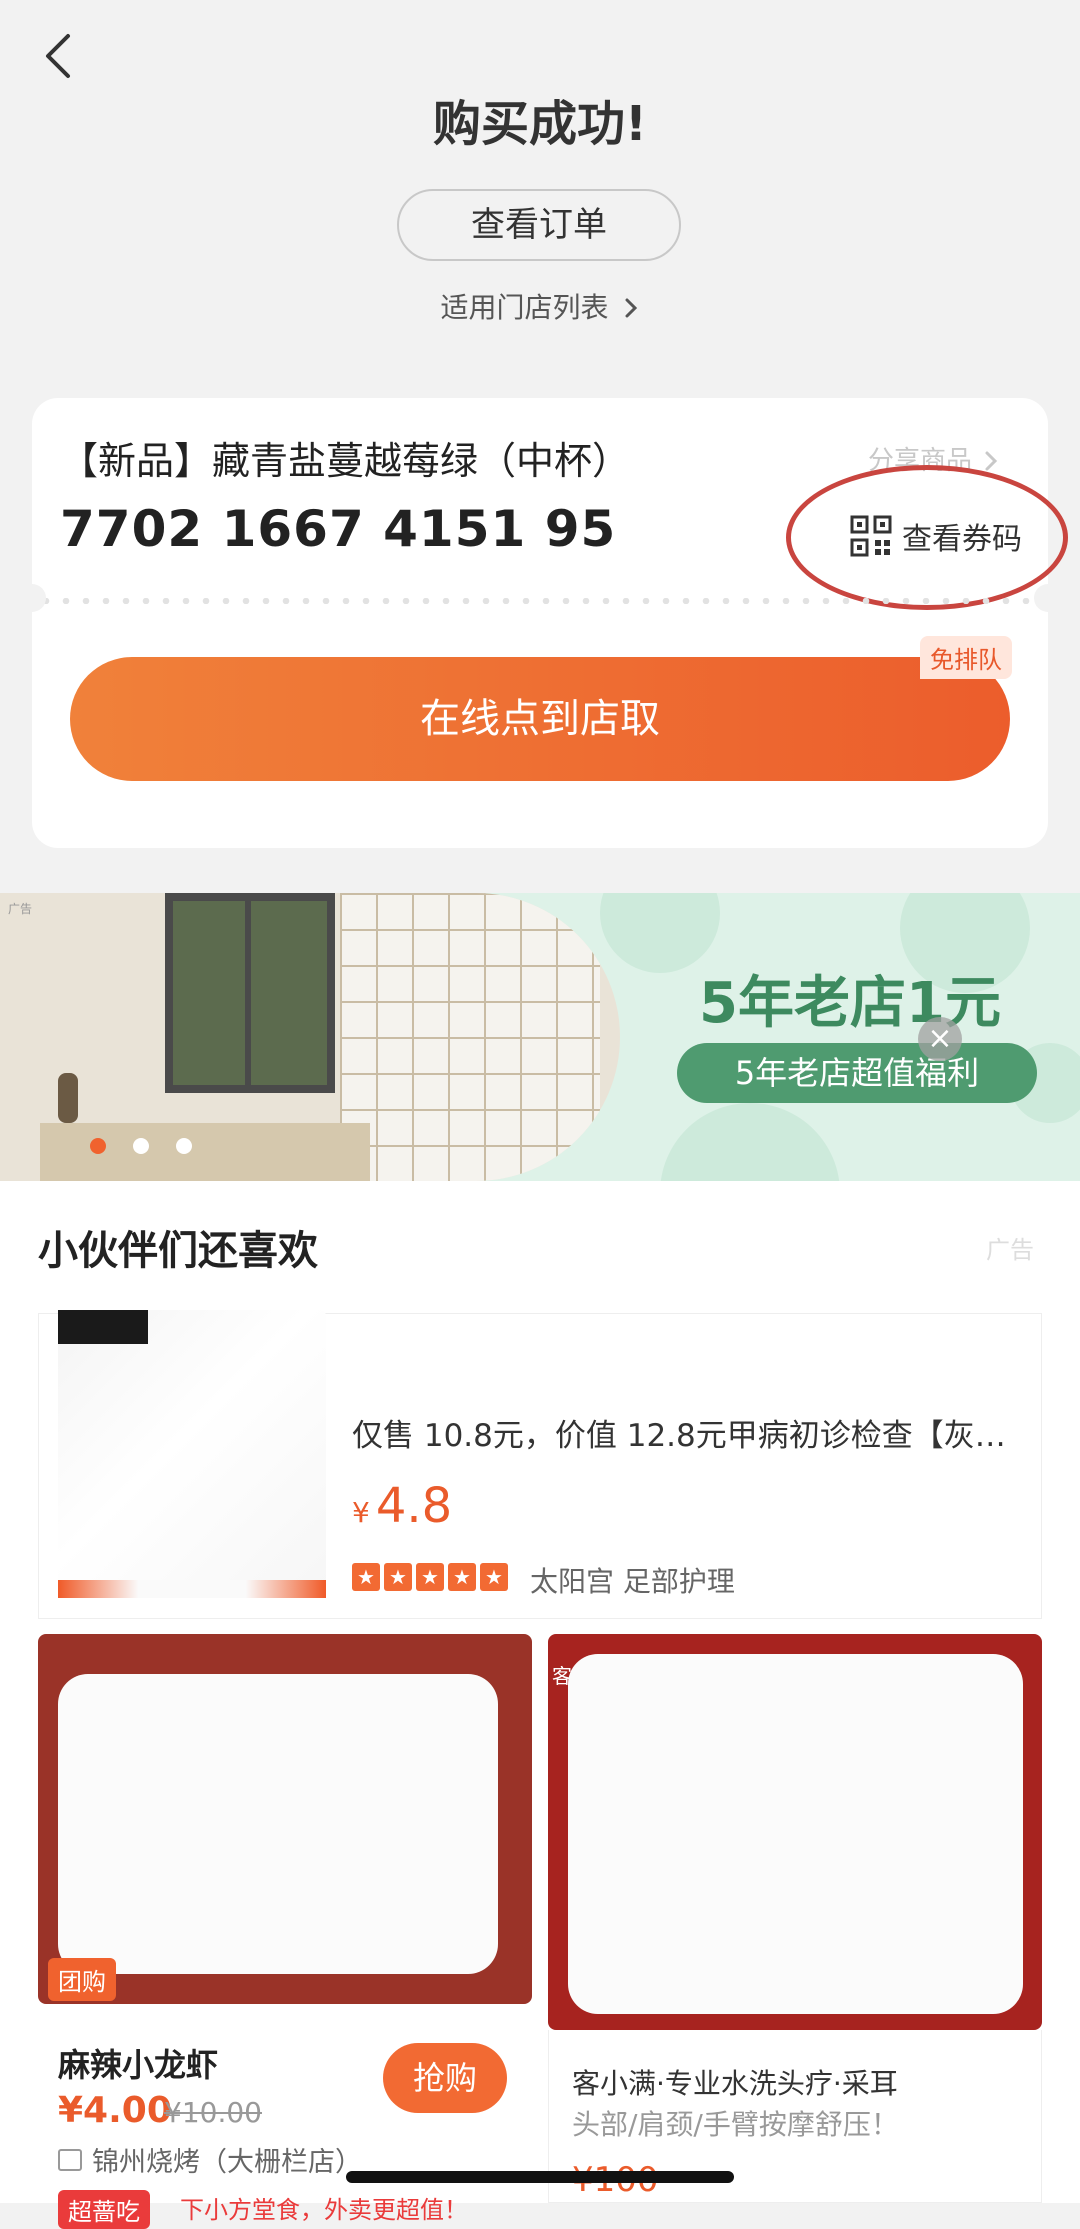 The width and height of the screenshot is (1080, 2229). I want to click on banner-decor-circle, so click(750, 1142).